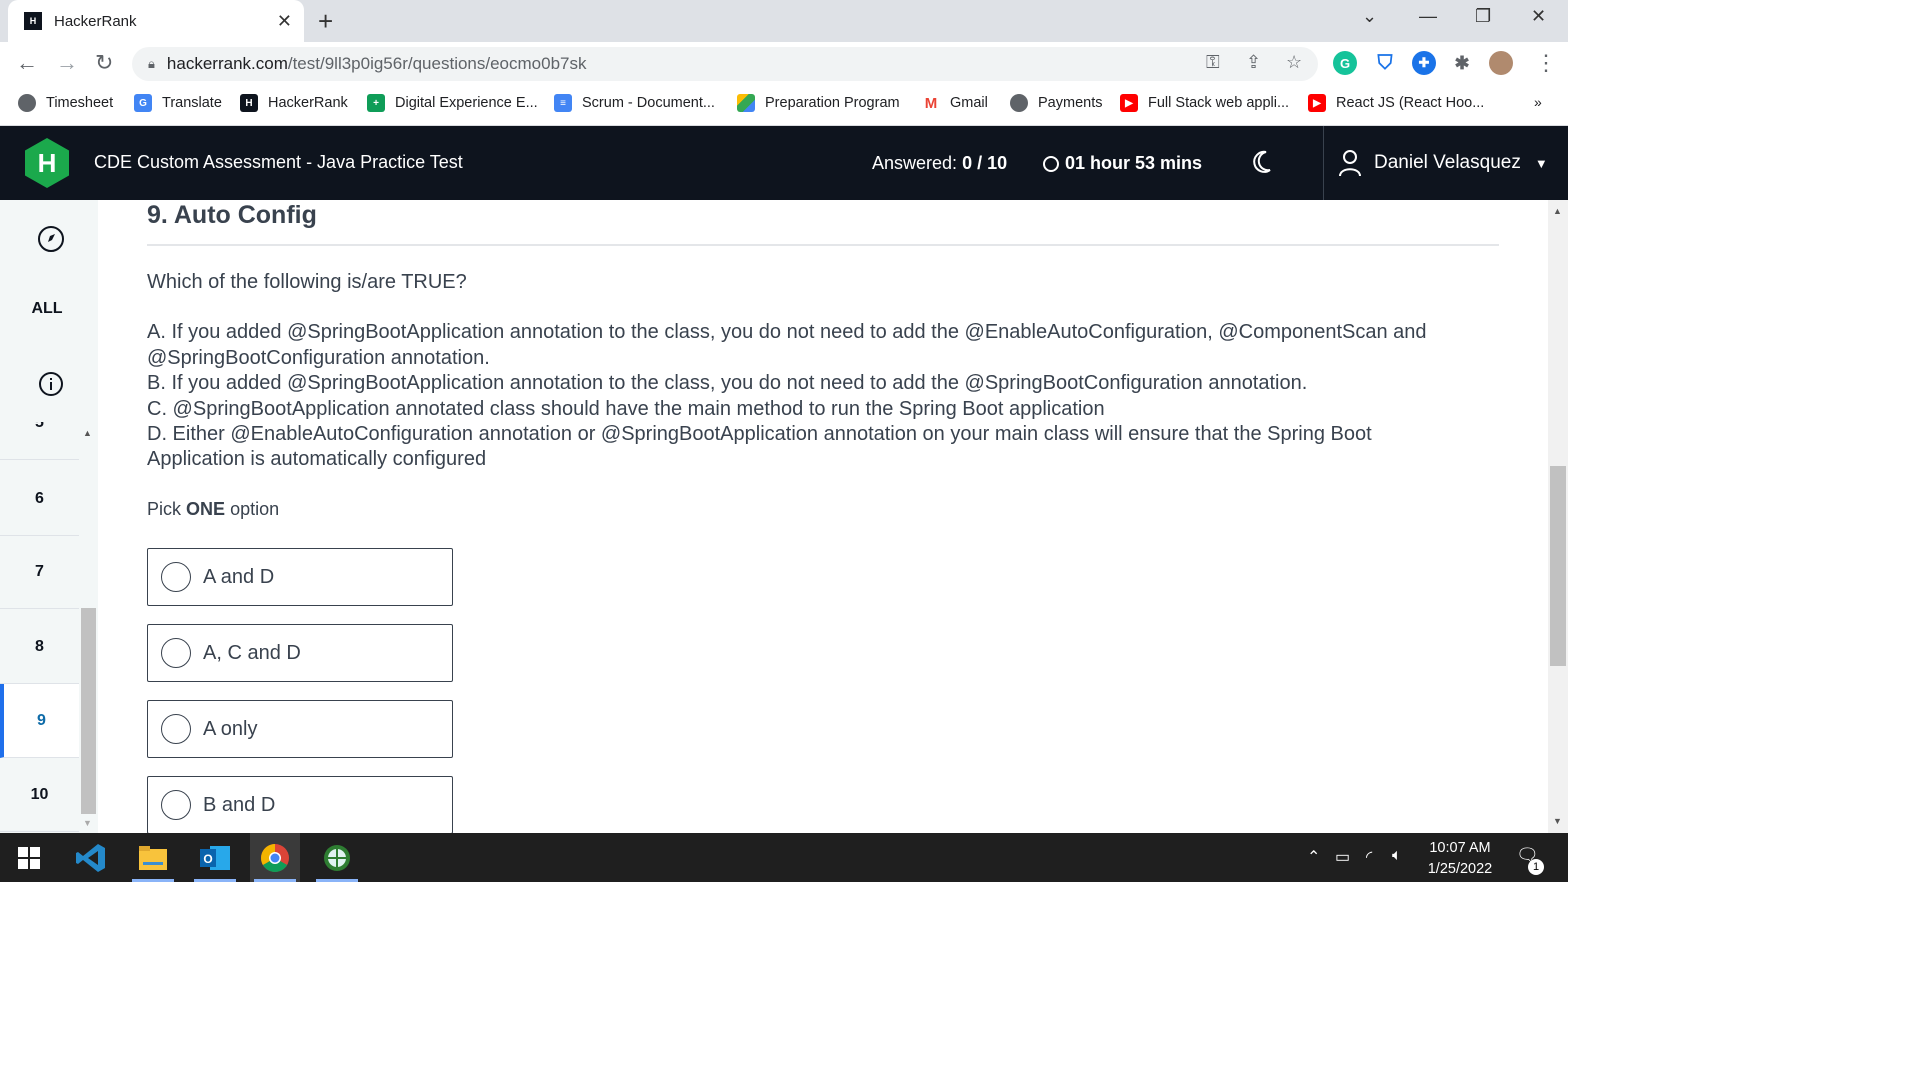 The height and width of the screenshot is (1080, 1920). What do you see at coordinates (1538, 102) in the screenshot?
I see `more-bookmarks-icon: »` at bounding box center [1538, 102].